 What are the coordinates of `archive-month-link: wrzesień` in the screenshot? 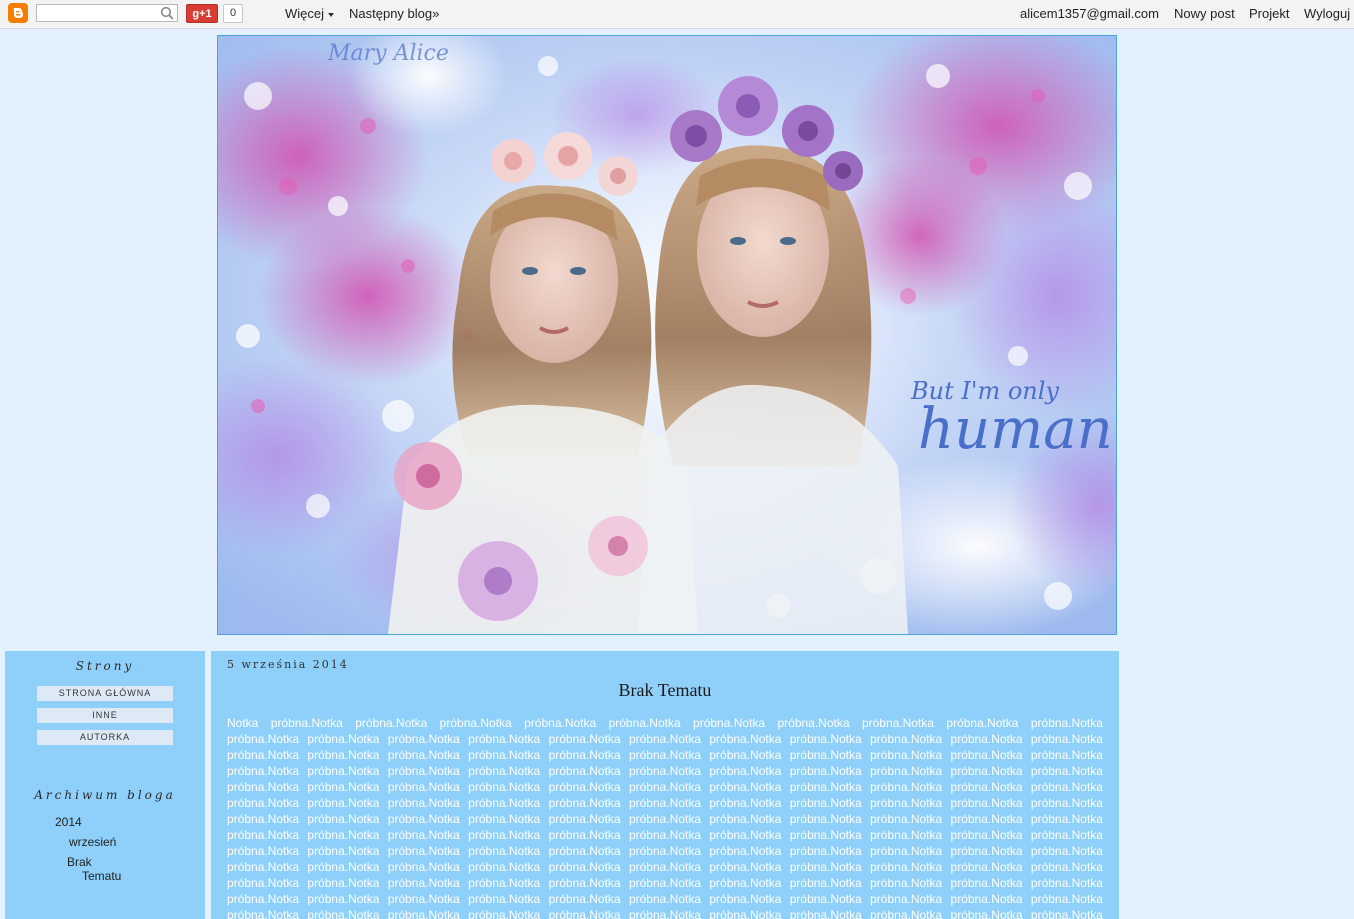 It's located at (92, 842).